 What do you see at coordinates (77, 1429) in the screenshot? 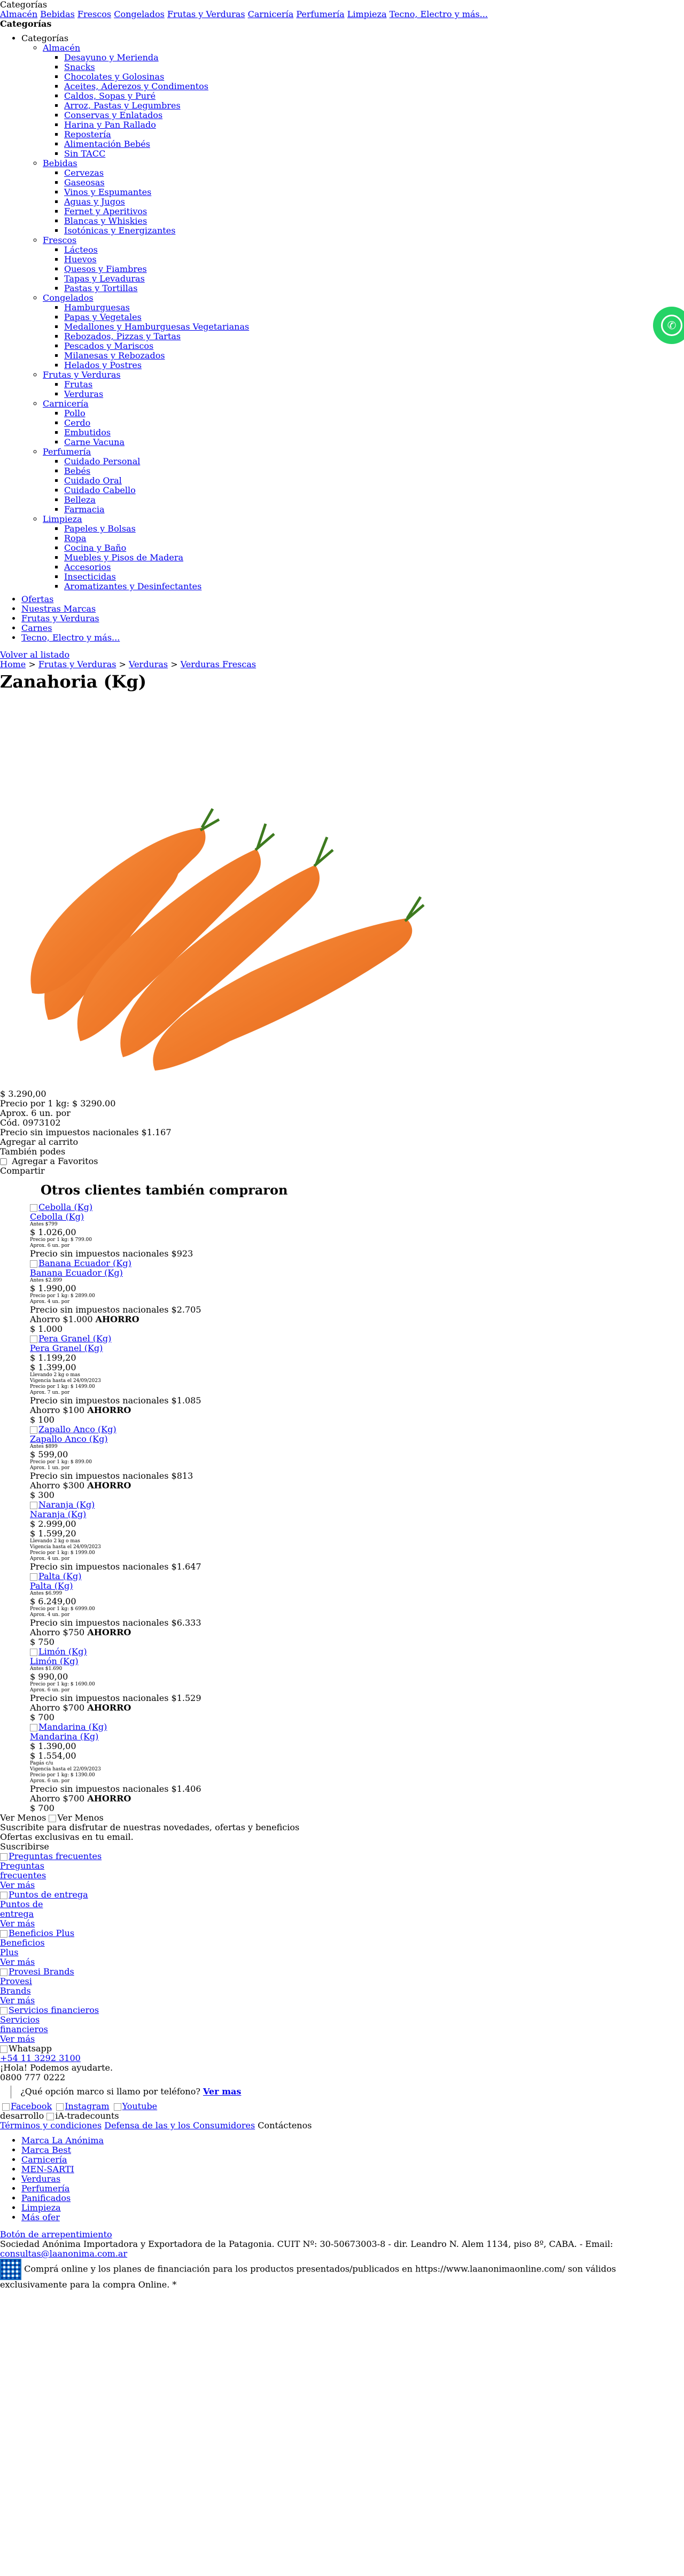
I see `related-image-alt: Zapallo Anco (Kg)` at bounding box center [77, 1429].